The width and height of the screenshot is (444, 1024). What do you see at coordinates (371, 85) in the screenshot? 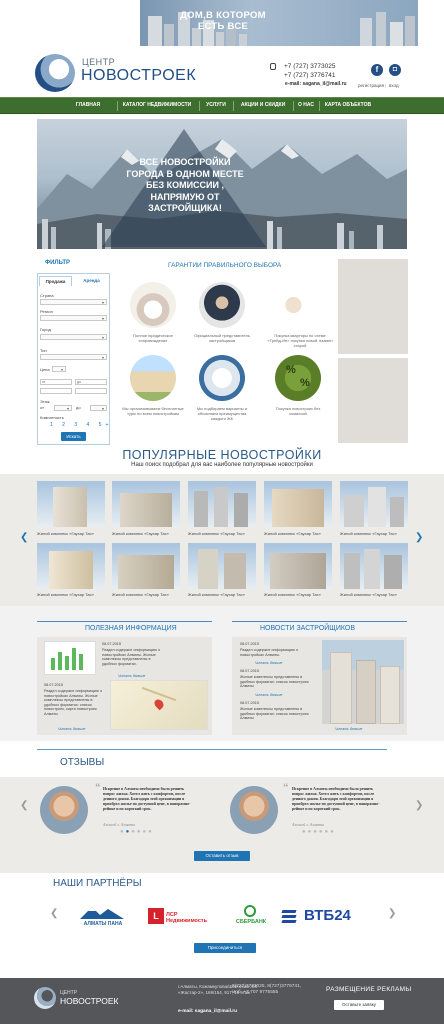
I see `register-link: регистрация` at bounding box center [371, 85].